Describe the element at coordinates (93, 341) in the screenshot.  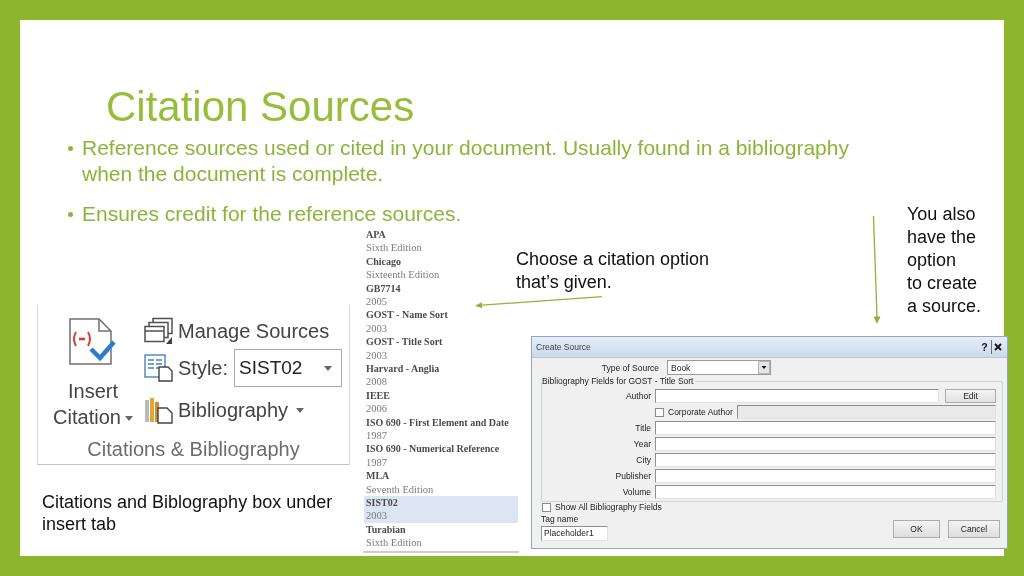
I see `document-check-icon` at that location.